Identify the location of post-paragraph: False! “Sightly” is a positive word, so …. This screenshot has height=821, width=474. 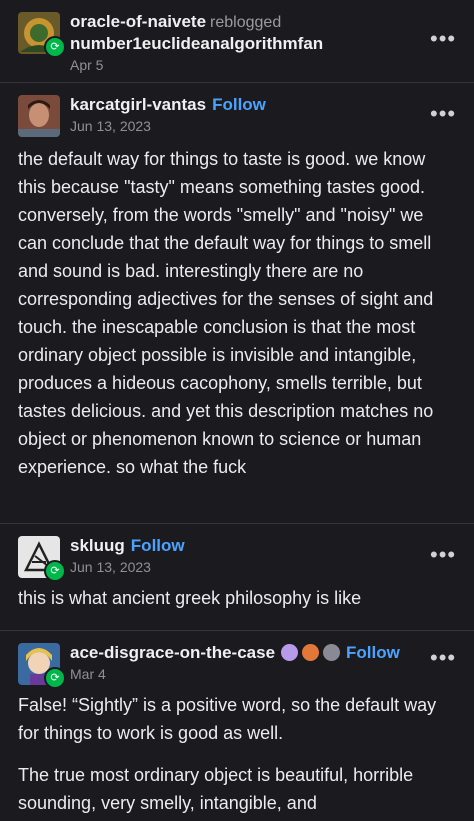
(227, 719).